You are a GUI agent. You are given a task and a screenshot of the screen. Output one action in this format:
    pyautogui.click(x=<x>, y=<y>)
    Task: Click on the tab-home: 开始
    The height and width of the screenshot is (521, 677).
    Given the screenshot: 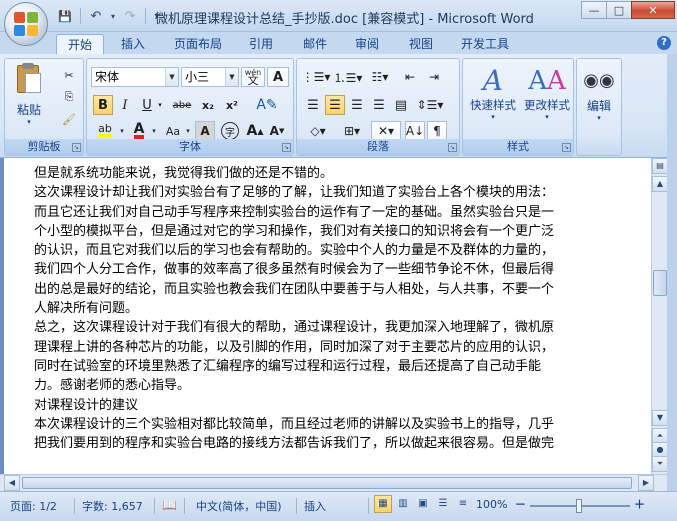 What is the action you would take?
    pyautogui.click(x=80, y=44)
    